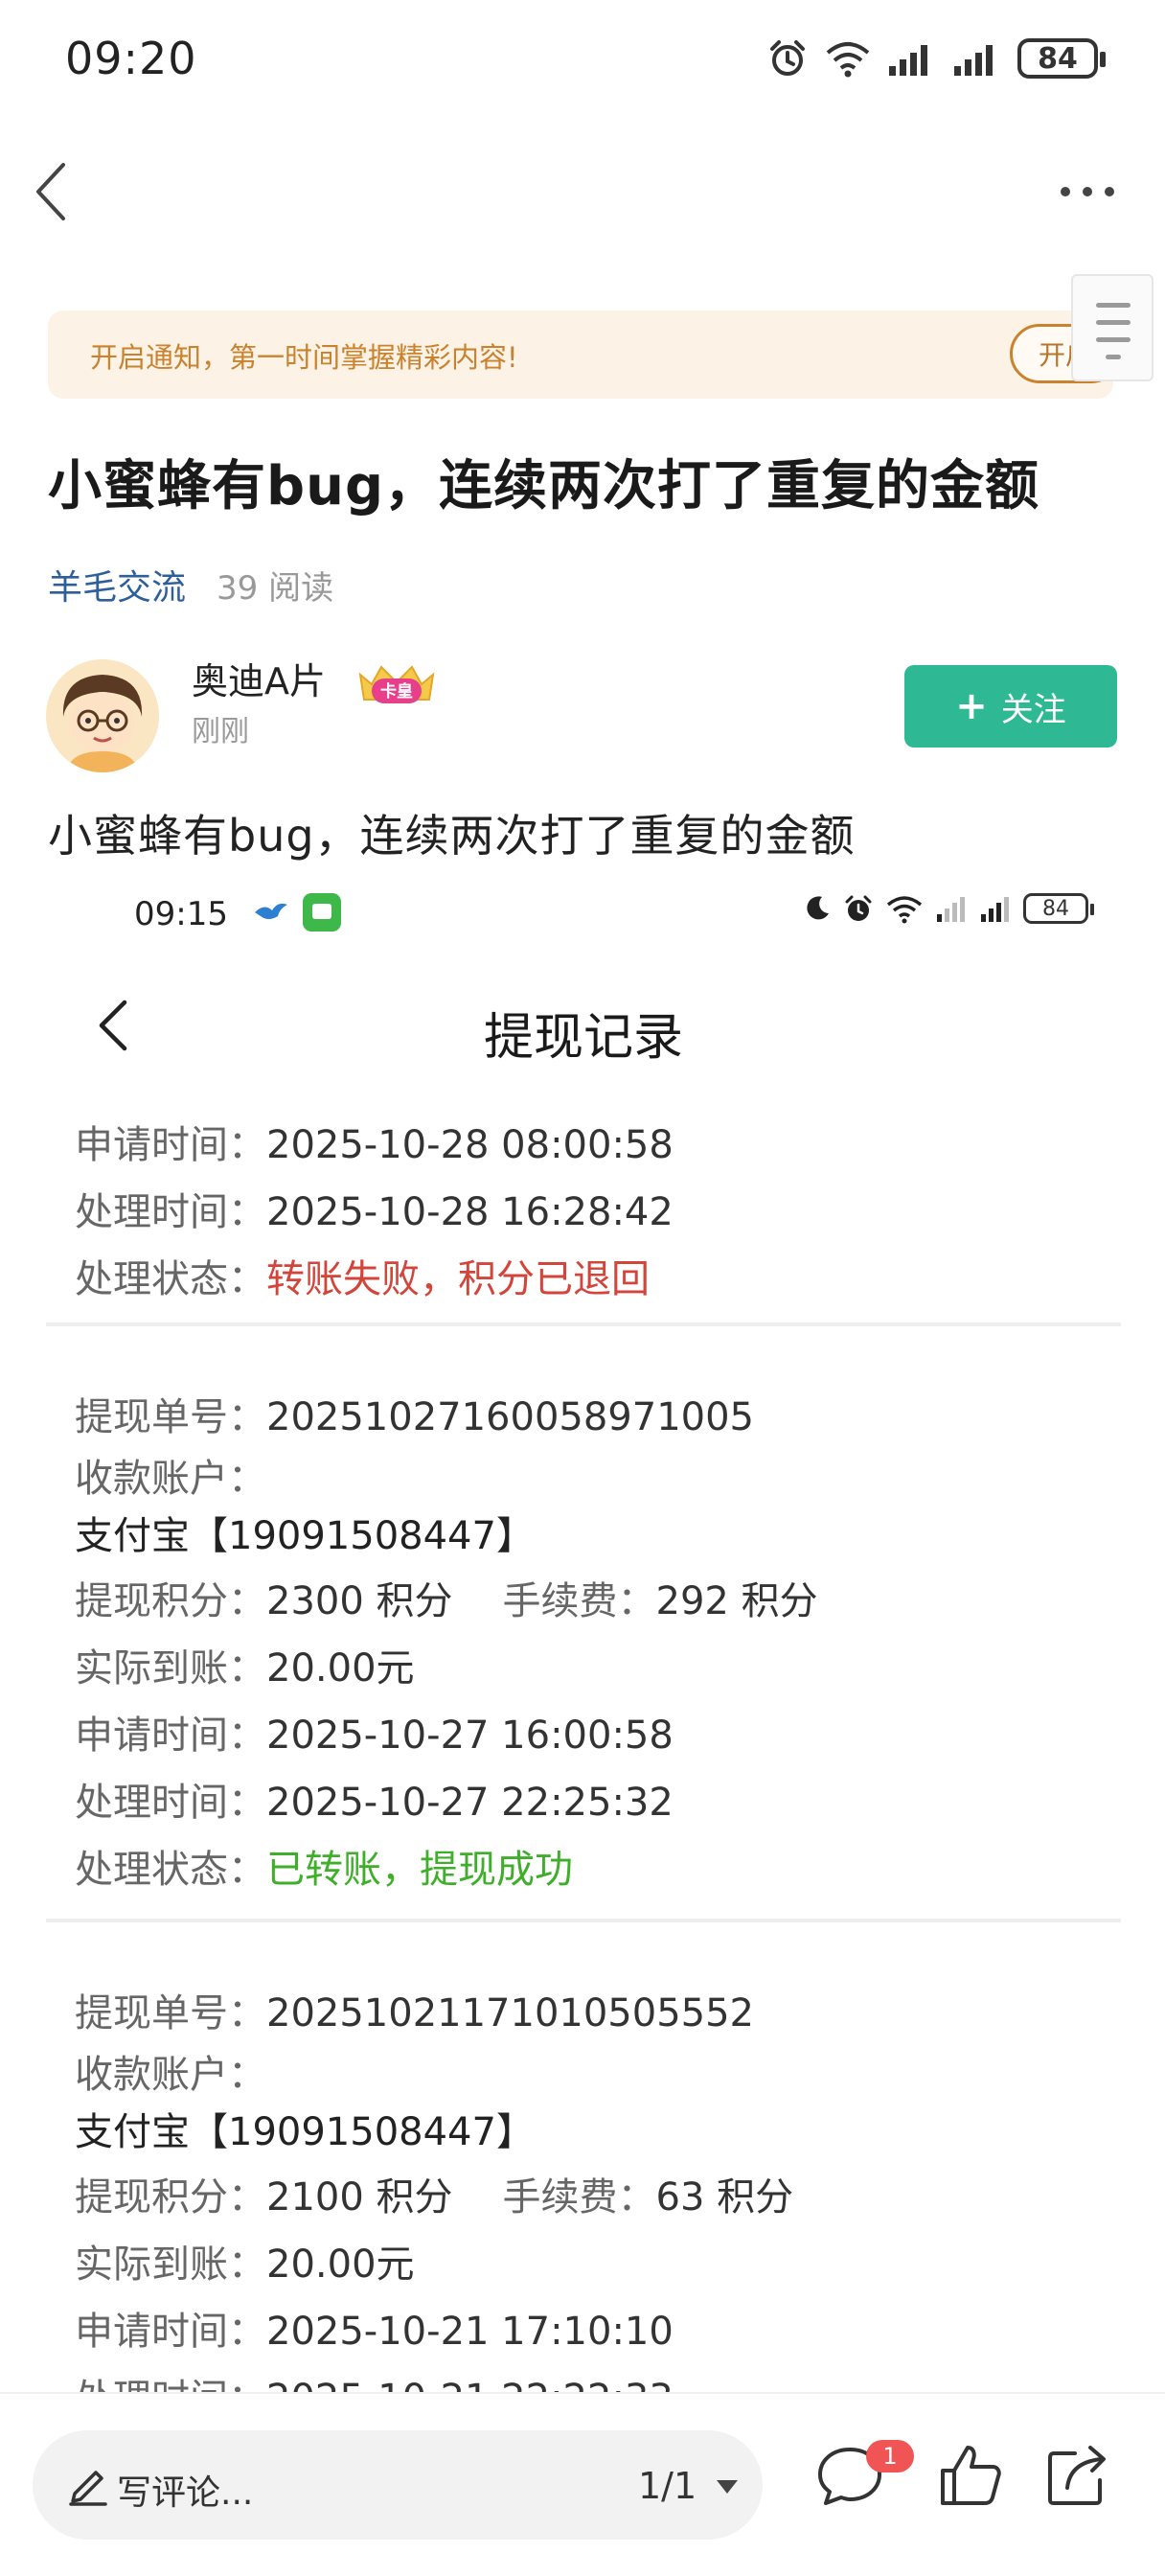  What do you see at coordinates (583, 1038) in the screenshot?
I see `screenshot-title: 提现记录` at bounding box center [583, 1038].